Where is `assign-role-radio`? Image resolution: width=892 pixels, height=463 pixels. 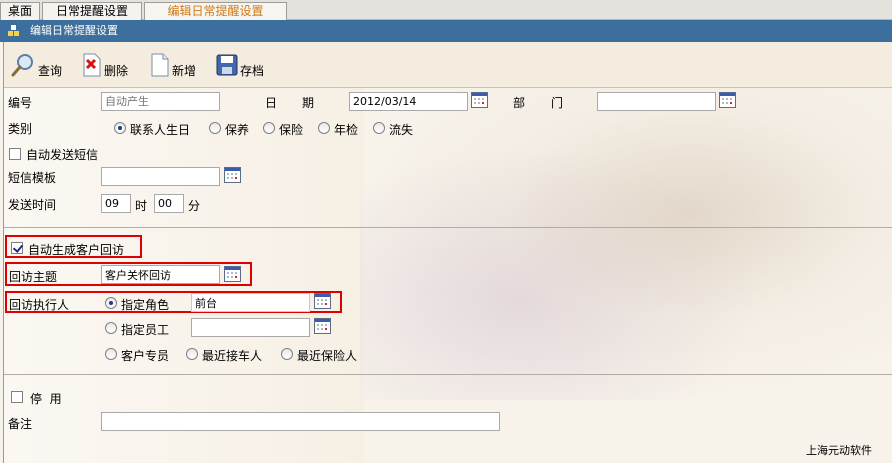
assign-role-radio is located at coordinates (111, 303).